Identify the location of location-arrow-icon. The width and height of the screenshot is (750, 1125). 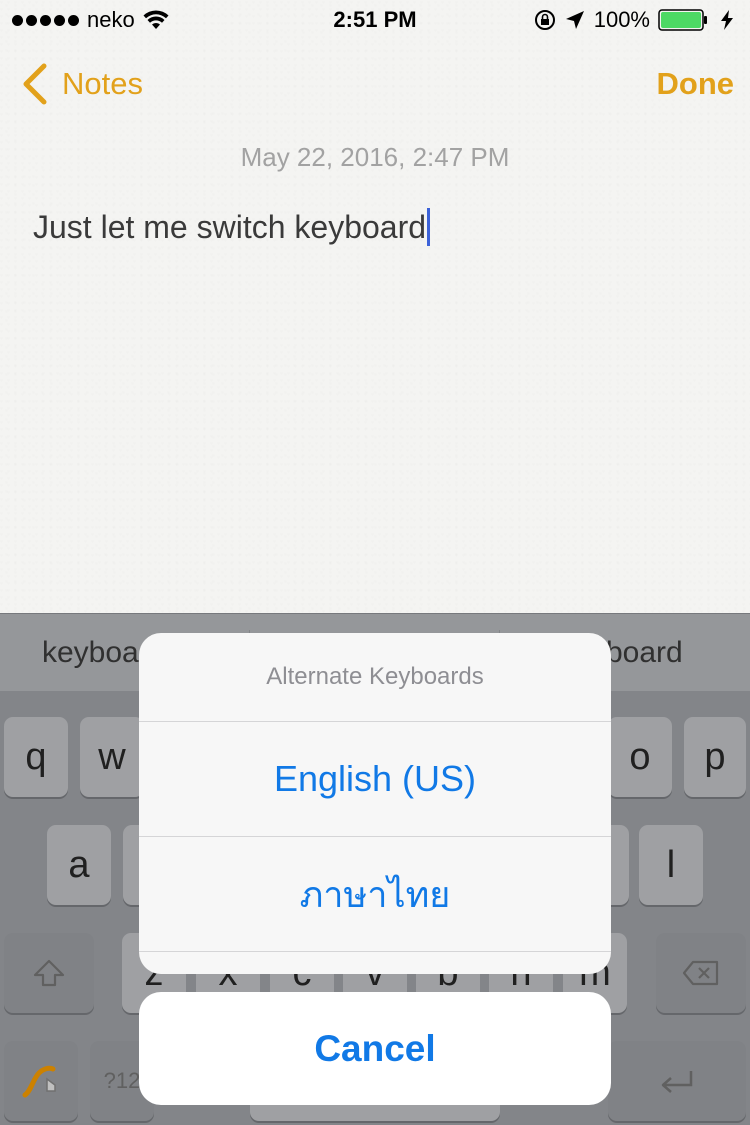
(574, 20).